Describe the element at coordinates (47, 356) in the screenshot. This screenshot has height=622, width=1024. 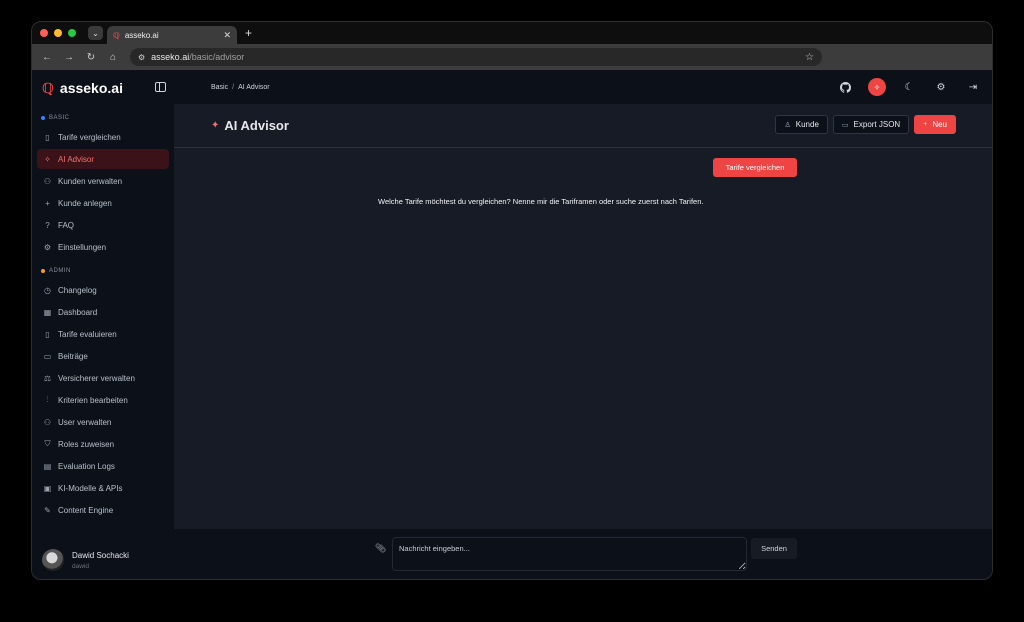
I see `receipt-icon: ▭` at that location.